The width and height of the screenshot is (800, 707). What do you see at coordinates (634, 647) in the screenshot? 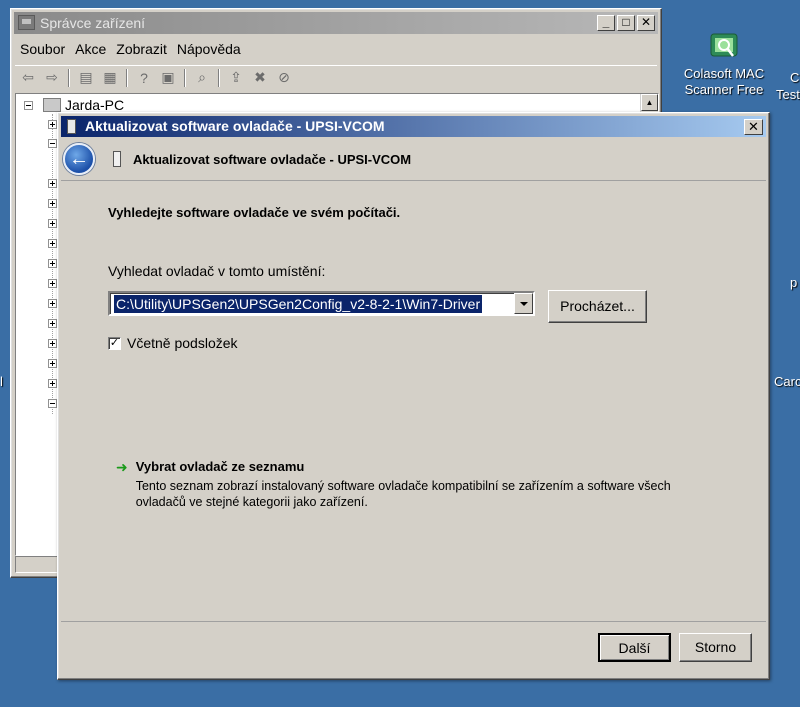
I see `next-button: Další` at bounding box center [634, 647].